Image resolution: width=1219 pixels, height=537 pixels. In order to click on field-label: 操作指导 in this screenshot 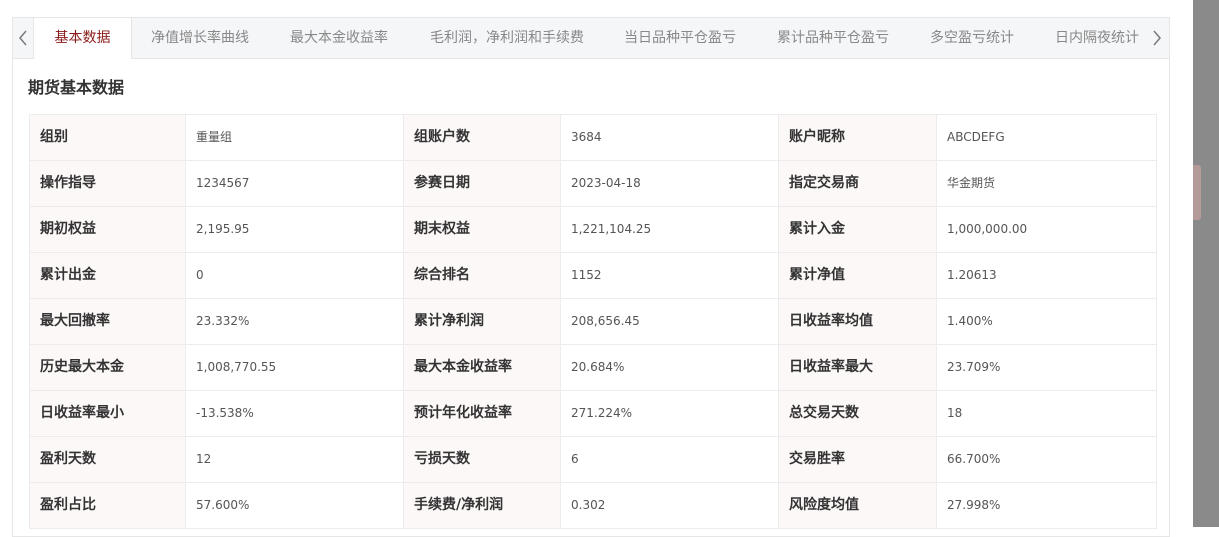, I will do `click(108, 184)`.